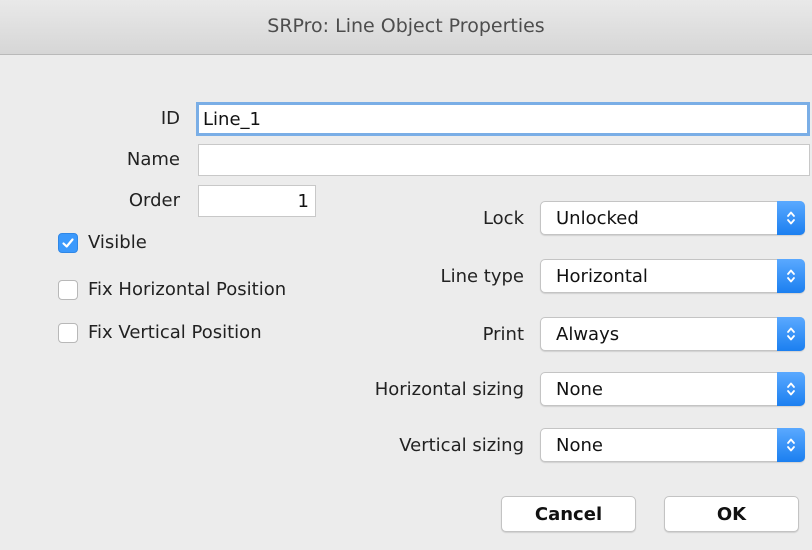  What do you see at coordinates (461, 445) in the screenshot?
I see `vertical-sizing-label: Vertical sizing` at bounding box center [461, 445].